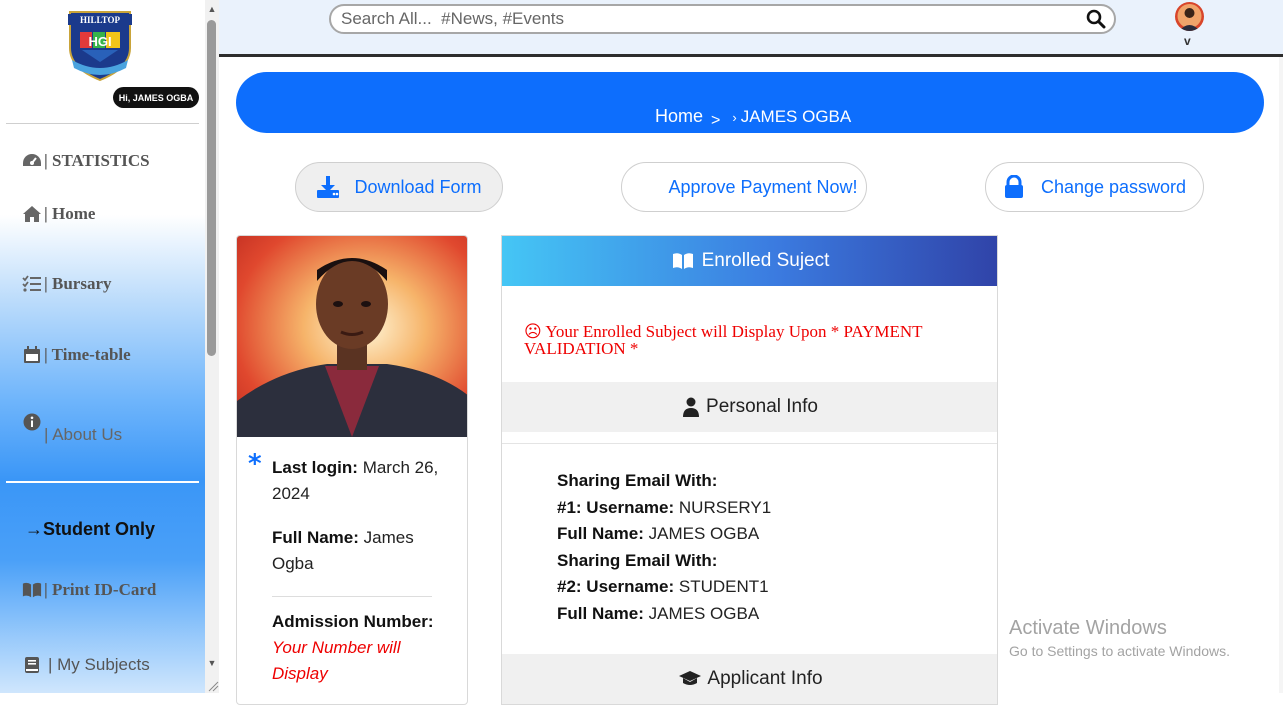 Image resolution: width=1283 pixels, height=705 pixels. Describe the element at coordinates (352, 596) in the screenshot. I see `profile-divider` at that location.